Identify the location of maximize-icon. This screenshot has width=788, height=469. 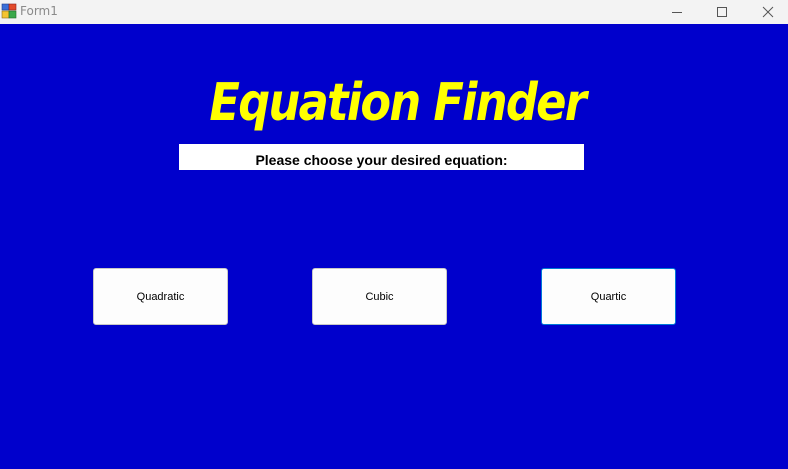
(722, 12).